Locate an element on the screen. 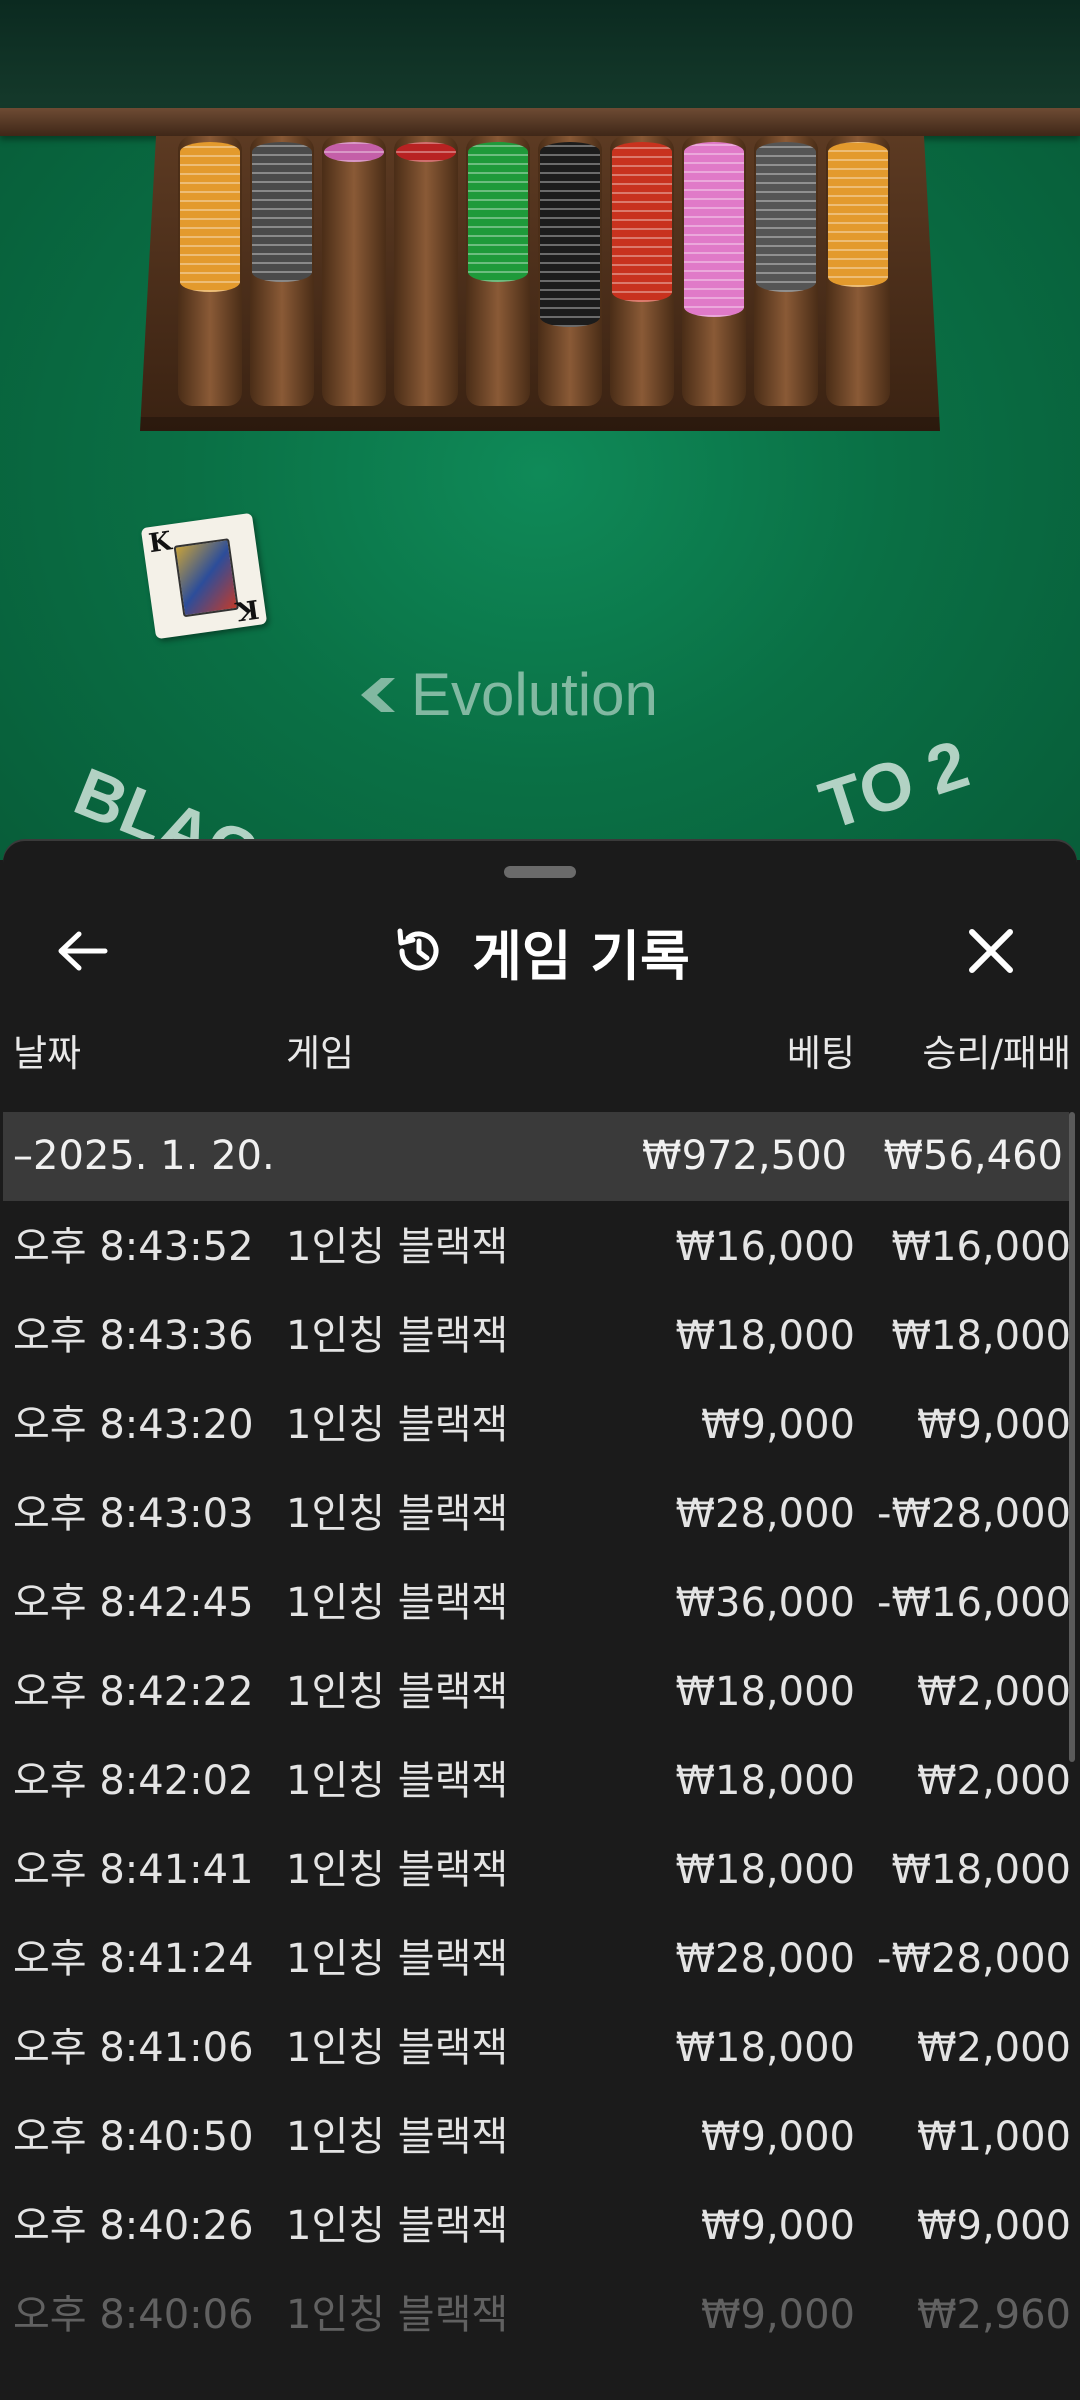  row-time: 오후 8:41:06 is located at coordinates (133, 2048).